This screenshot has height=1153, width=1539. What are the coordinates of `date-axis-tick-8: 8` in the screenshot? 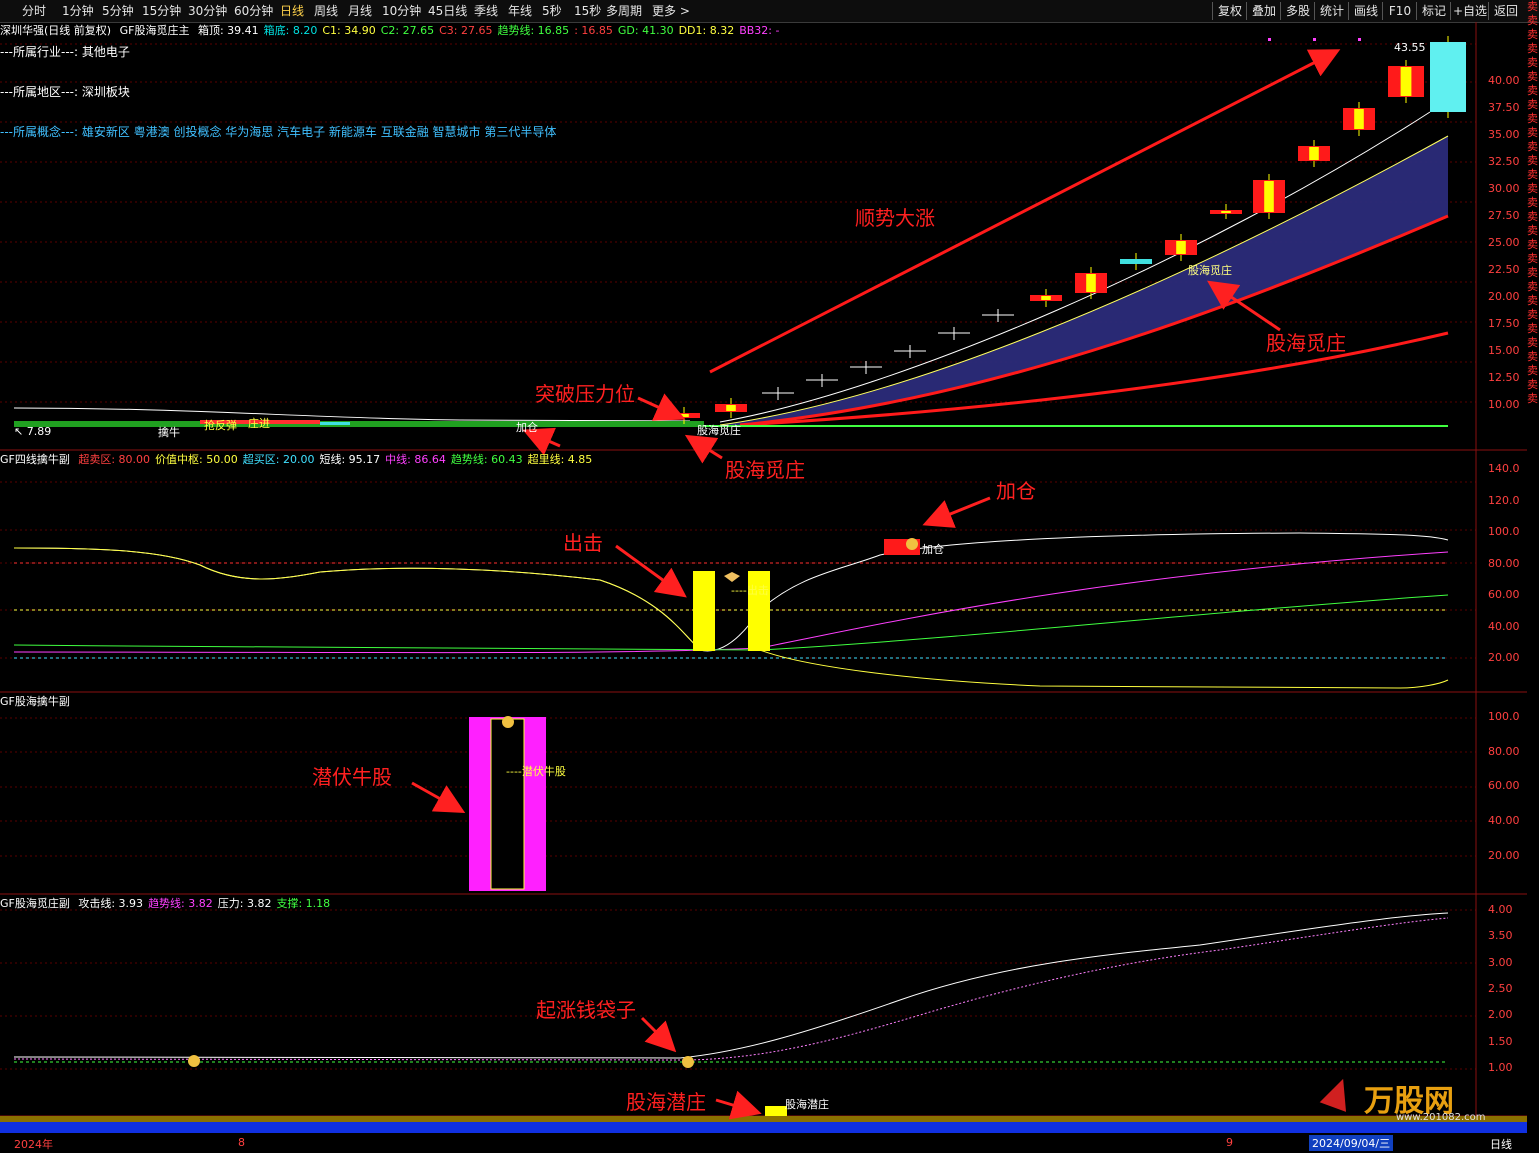 It's located at (241, 1142).